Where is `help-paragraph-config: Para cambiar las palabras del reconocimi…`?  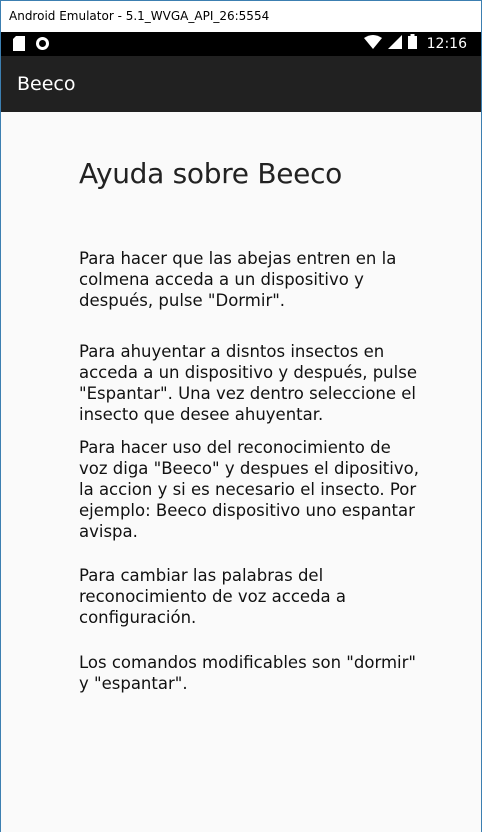
help-paragraph-config: Para cambiar las palabras del reconocimi… is located at coordinates (213, 596).